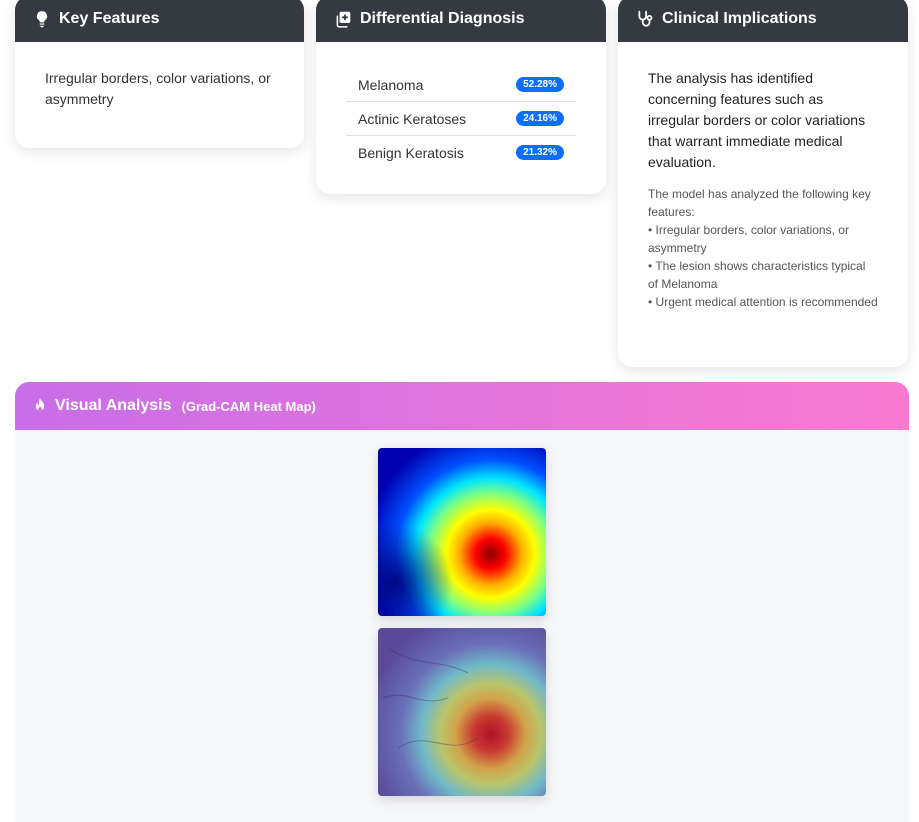 The height and width of the screenshot is (822, 919). Describe the element at coordinates (462, 532) in the screenshot. I see `gradcam-heatmap-image` at that location.